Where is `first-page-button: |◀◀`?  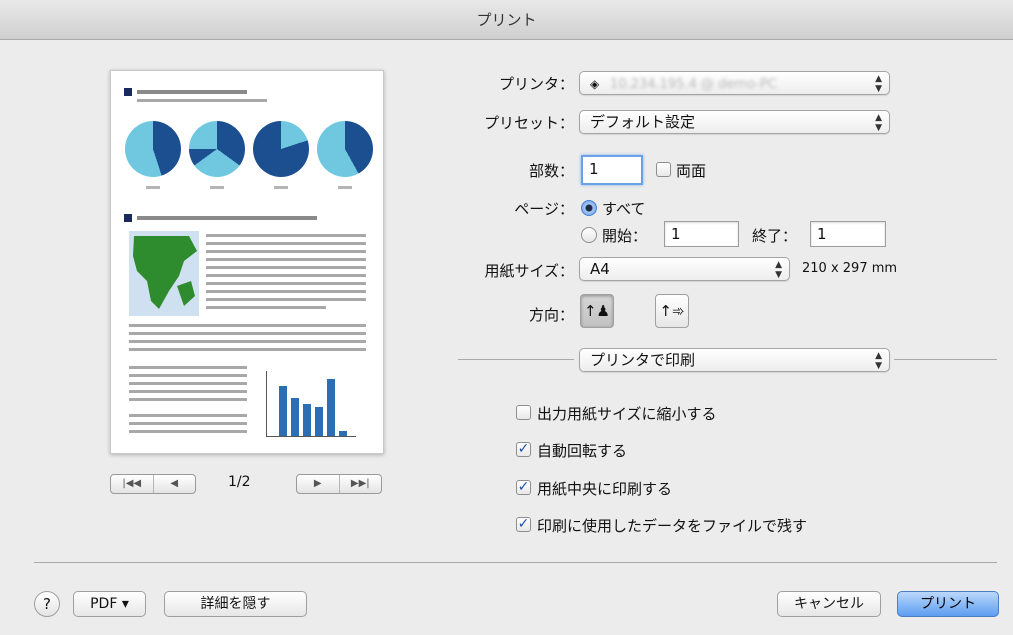
first-page-button: |◀◀ is located at coordinates (132, 484).